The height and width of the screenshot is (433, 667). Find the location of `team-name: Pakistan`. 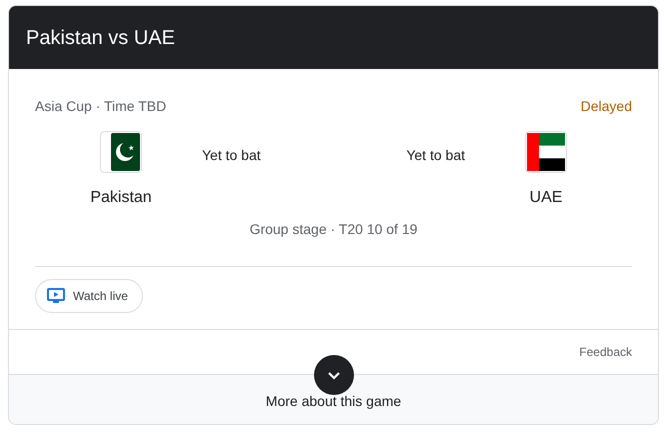

team-name: Pakistan is located at coordinates (121, 198).